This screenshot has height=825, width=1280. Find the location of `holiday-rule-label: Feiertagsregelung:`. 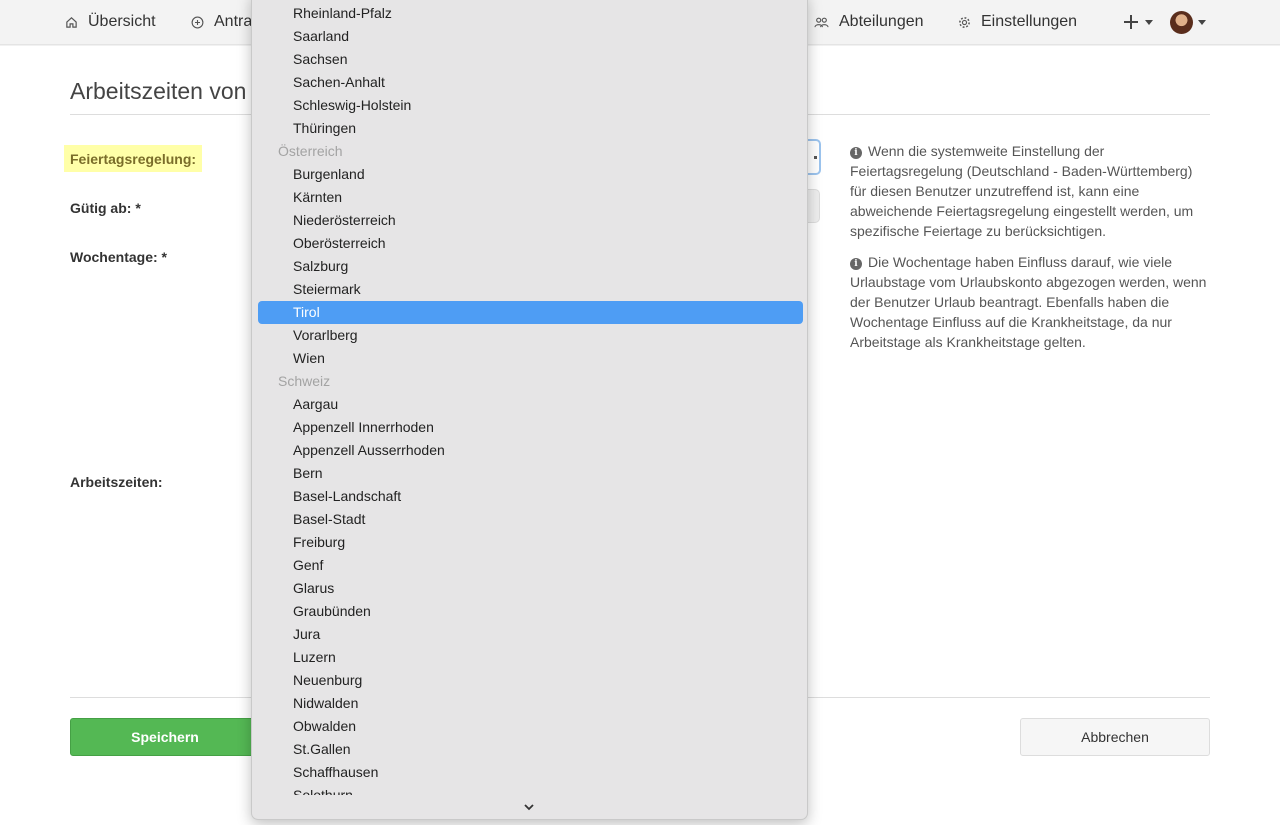

holiday-rule-label: Feiertagsregelung: is located at coordinates (133, 158).